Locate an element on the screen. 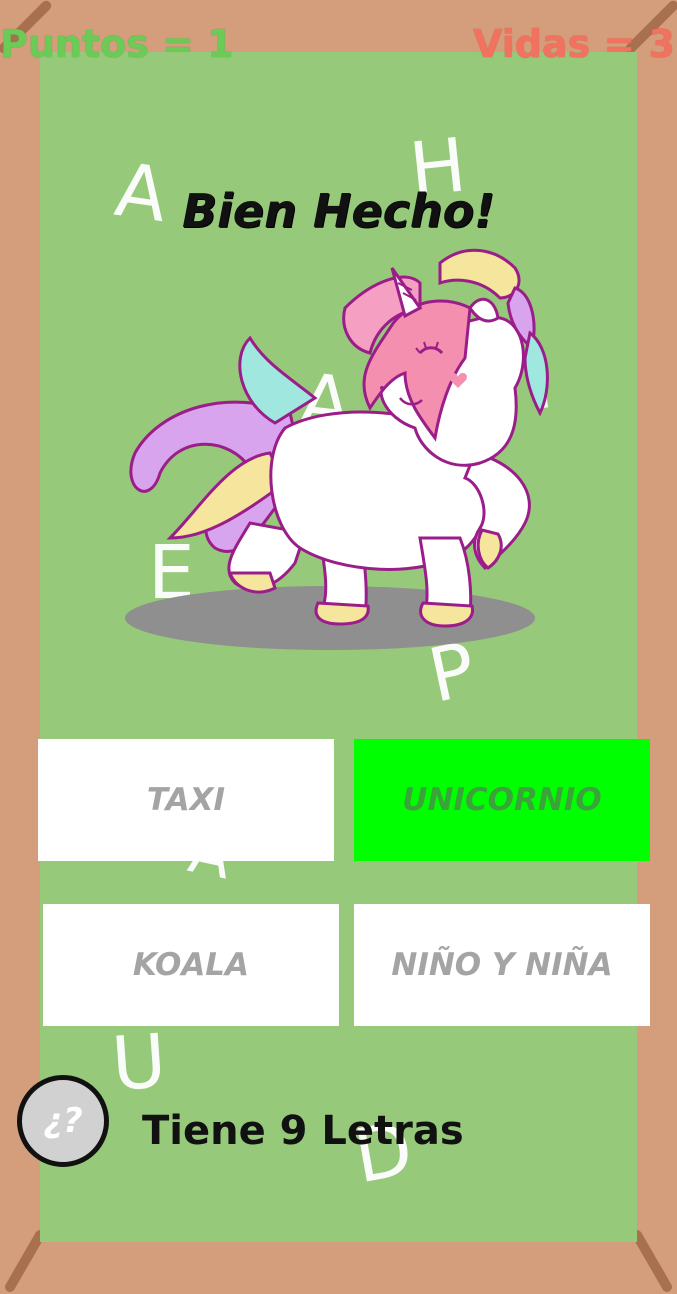  answer-option-unicornio: UNICORNIO is located at coordinates (502, 800).